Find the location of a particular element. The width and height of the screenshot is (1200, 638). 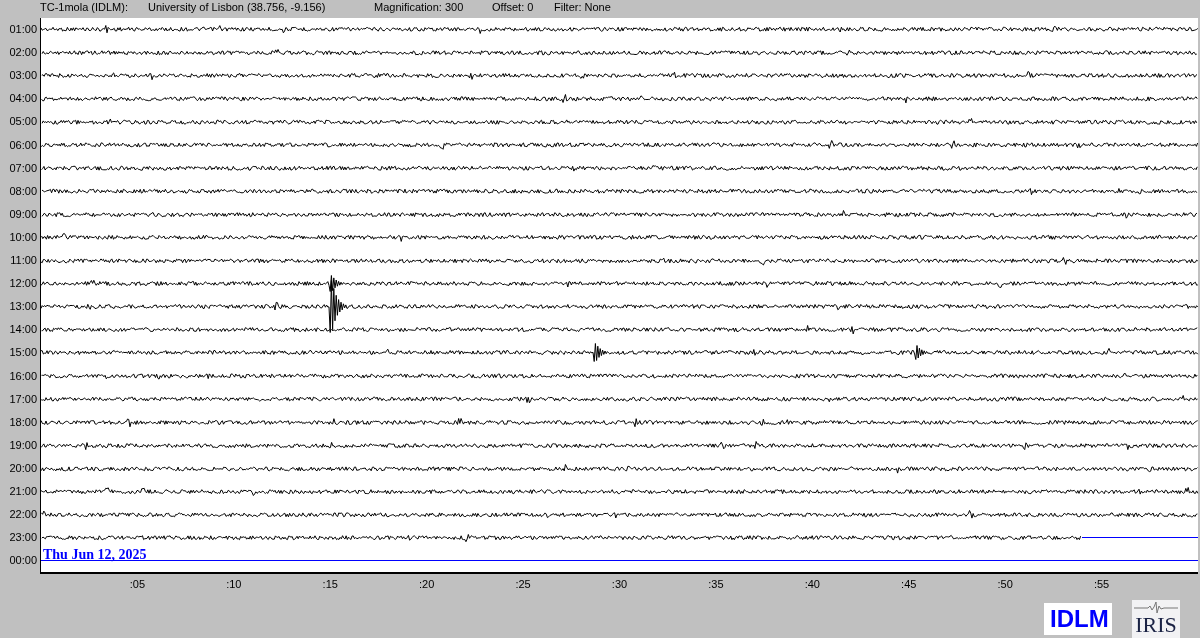

location-label: University of Lisbon (38.756, -9.156) is located at coordinates (237, 7).